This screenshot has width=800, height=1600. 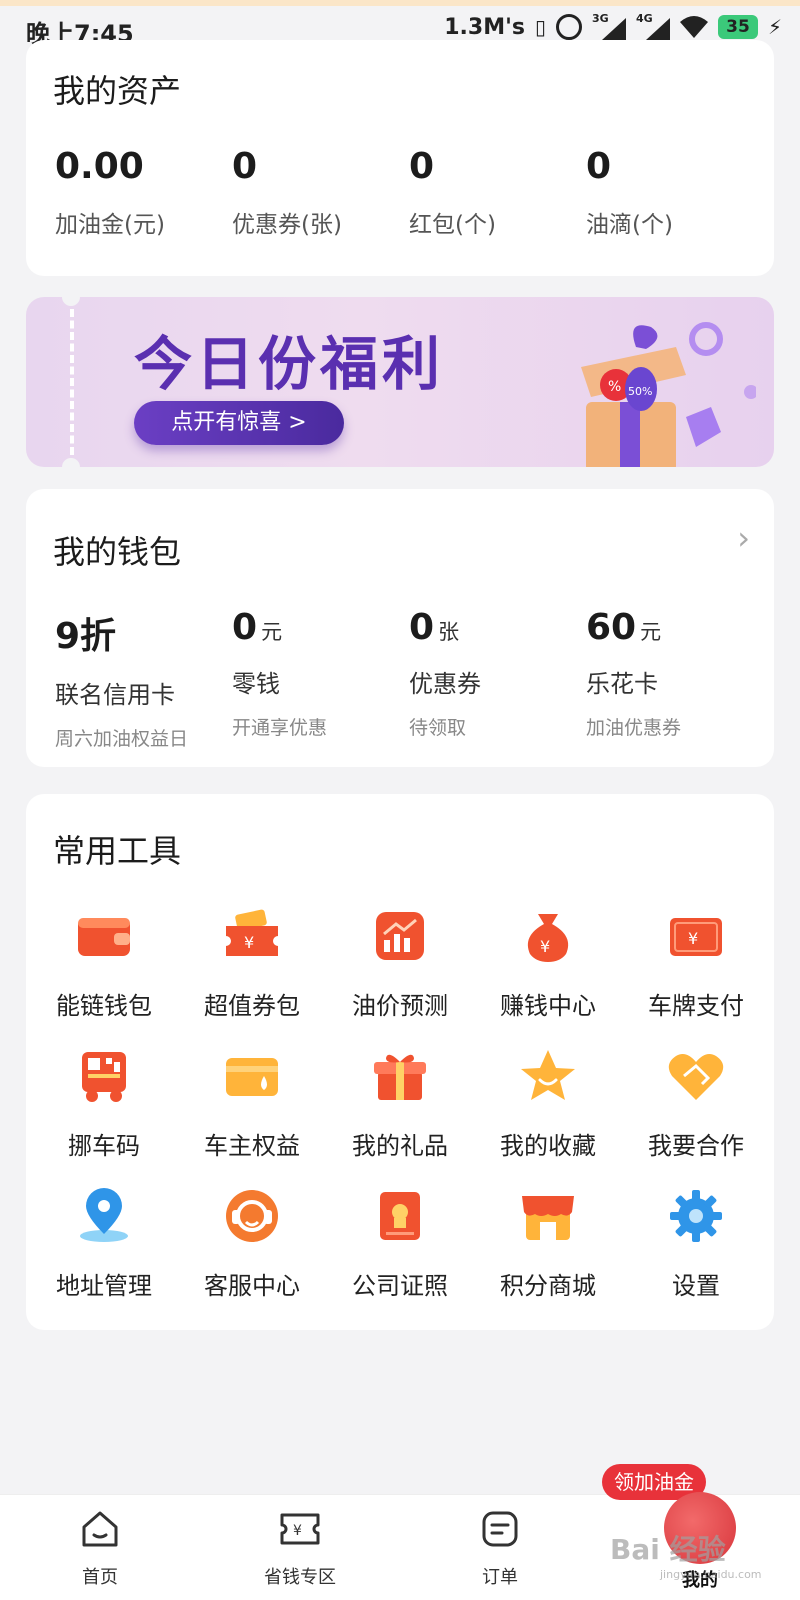 I want to click on watermark-sub: jingyan.baidu.com, so click(x=711, y=1574).